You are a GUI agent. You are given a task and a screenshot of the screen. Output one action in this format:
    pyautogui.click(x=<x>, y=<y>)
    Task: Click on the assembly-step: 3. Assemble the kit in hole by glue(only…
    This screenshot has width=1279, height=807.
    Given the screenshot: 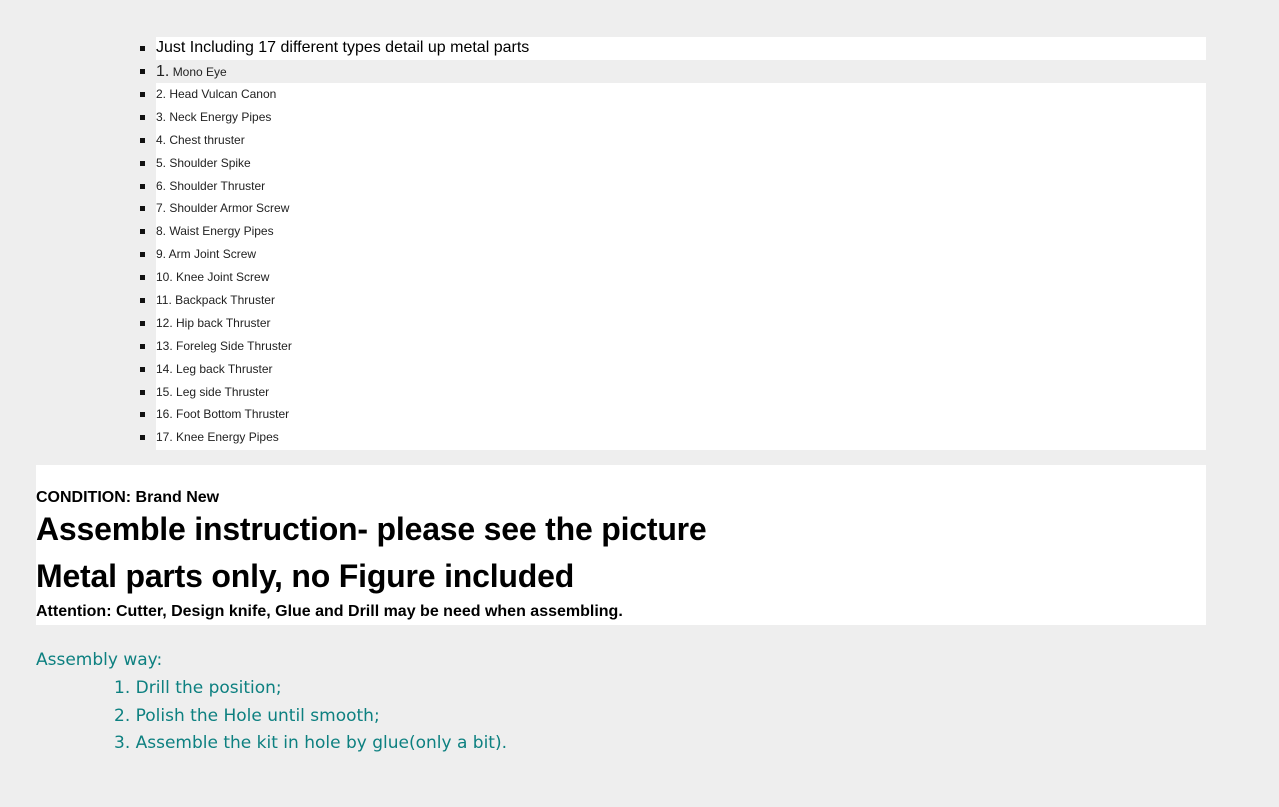 What is the action you would take?
    pyautogui.click(x=311, y=743)
    